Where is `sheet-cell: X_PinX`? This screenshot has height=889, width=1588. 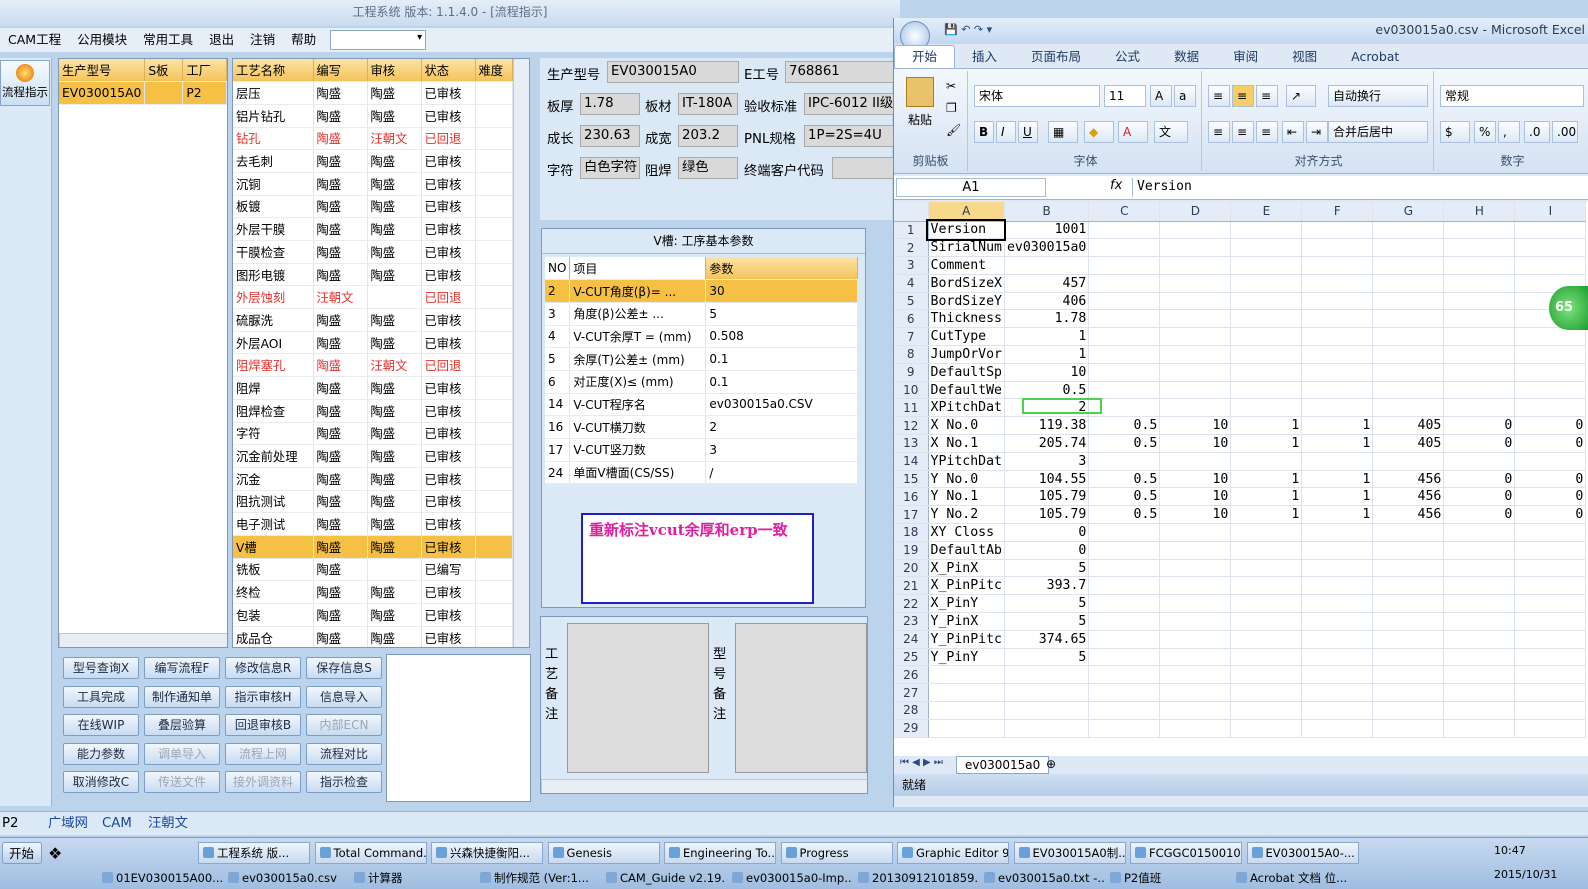
sheet-cell: X_PinX is located at coordinates (966, 568).